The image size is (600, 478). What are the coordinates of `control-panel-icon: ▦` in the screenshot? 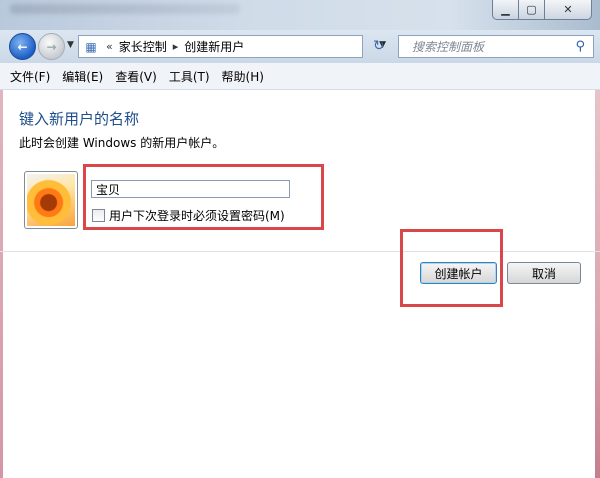 It's located at (91, 46).